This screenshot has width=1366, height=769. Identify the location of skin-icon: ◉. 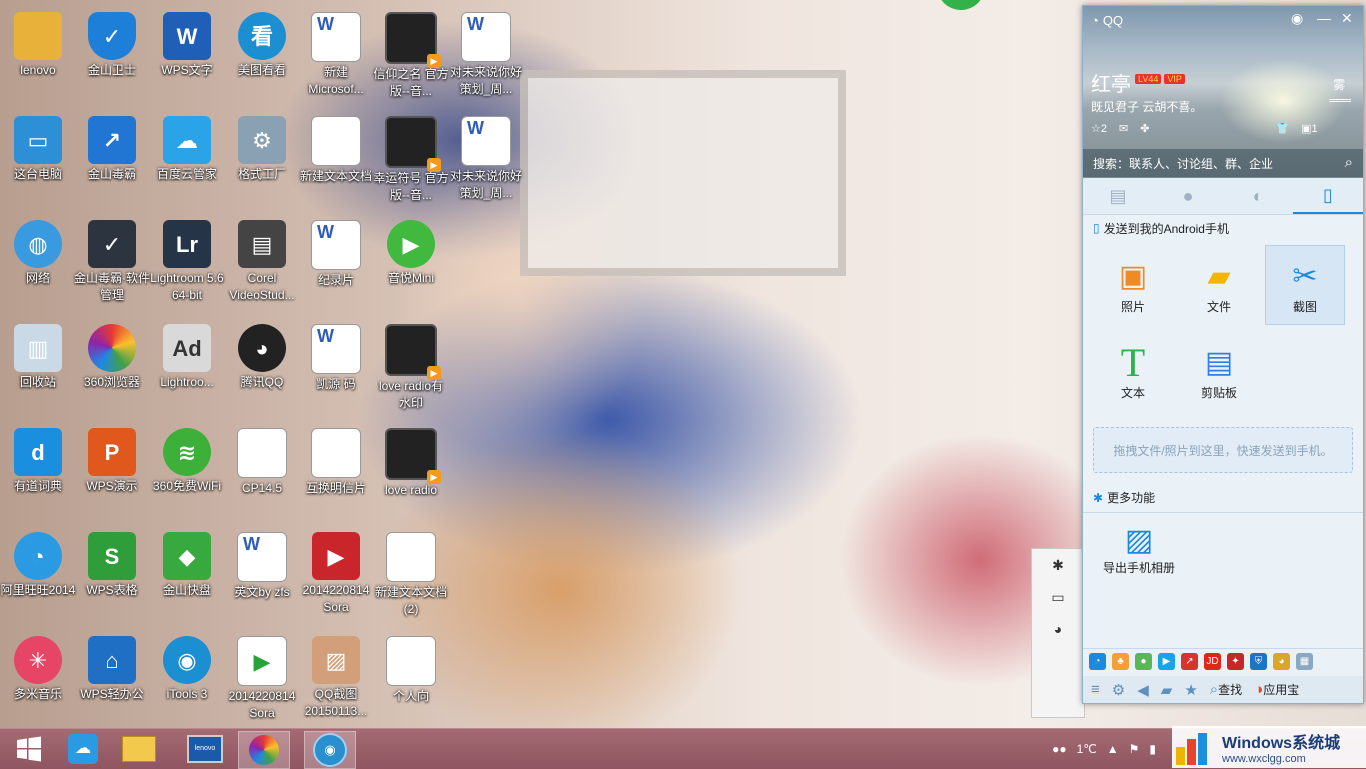
(1297, 18).